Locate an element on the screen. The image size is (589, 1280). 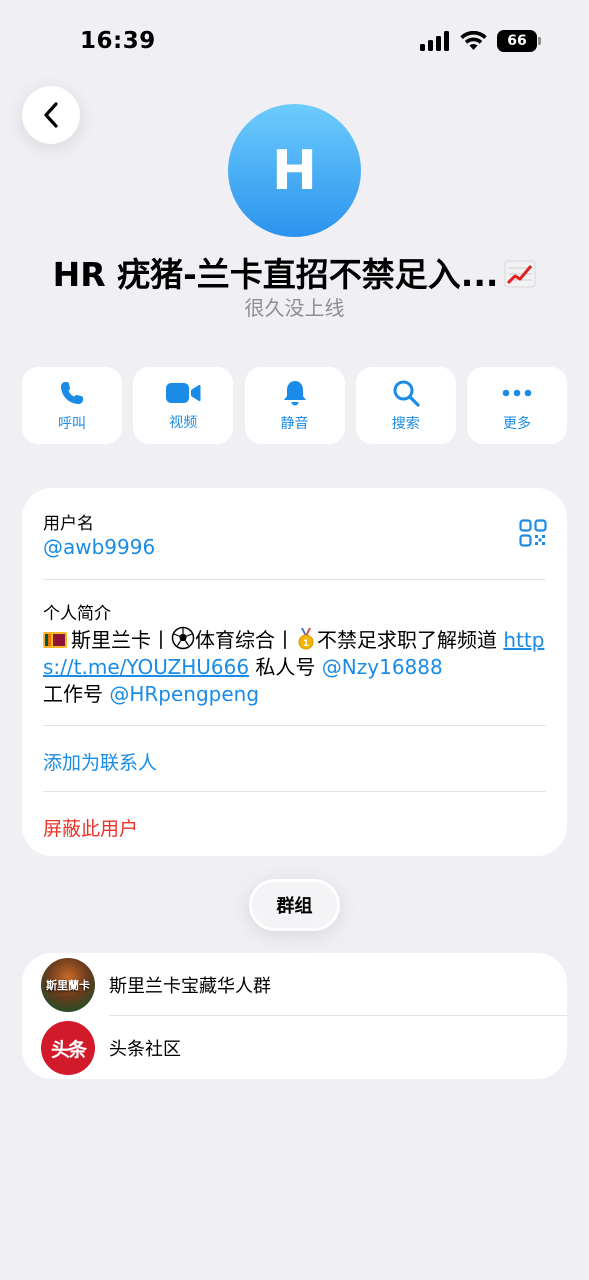
medal-icon: 1 is located at coordinates (306, 639).